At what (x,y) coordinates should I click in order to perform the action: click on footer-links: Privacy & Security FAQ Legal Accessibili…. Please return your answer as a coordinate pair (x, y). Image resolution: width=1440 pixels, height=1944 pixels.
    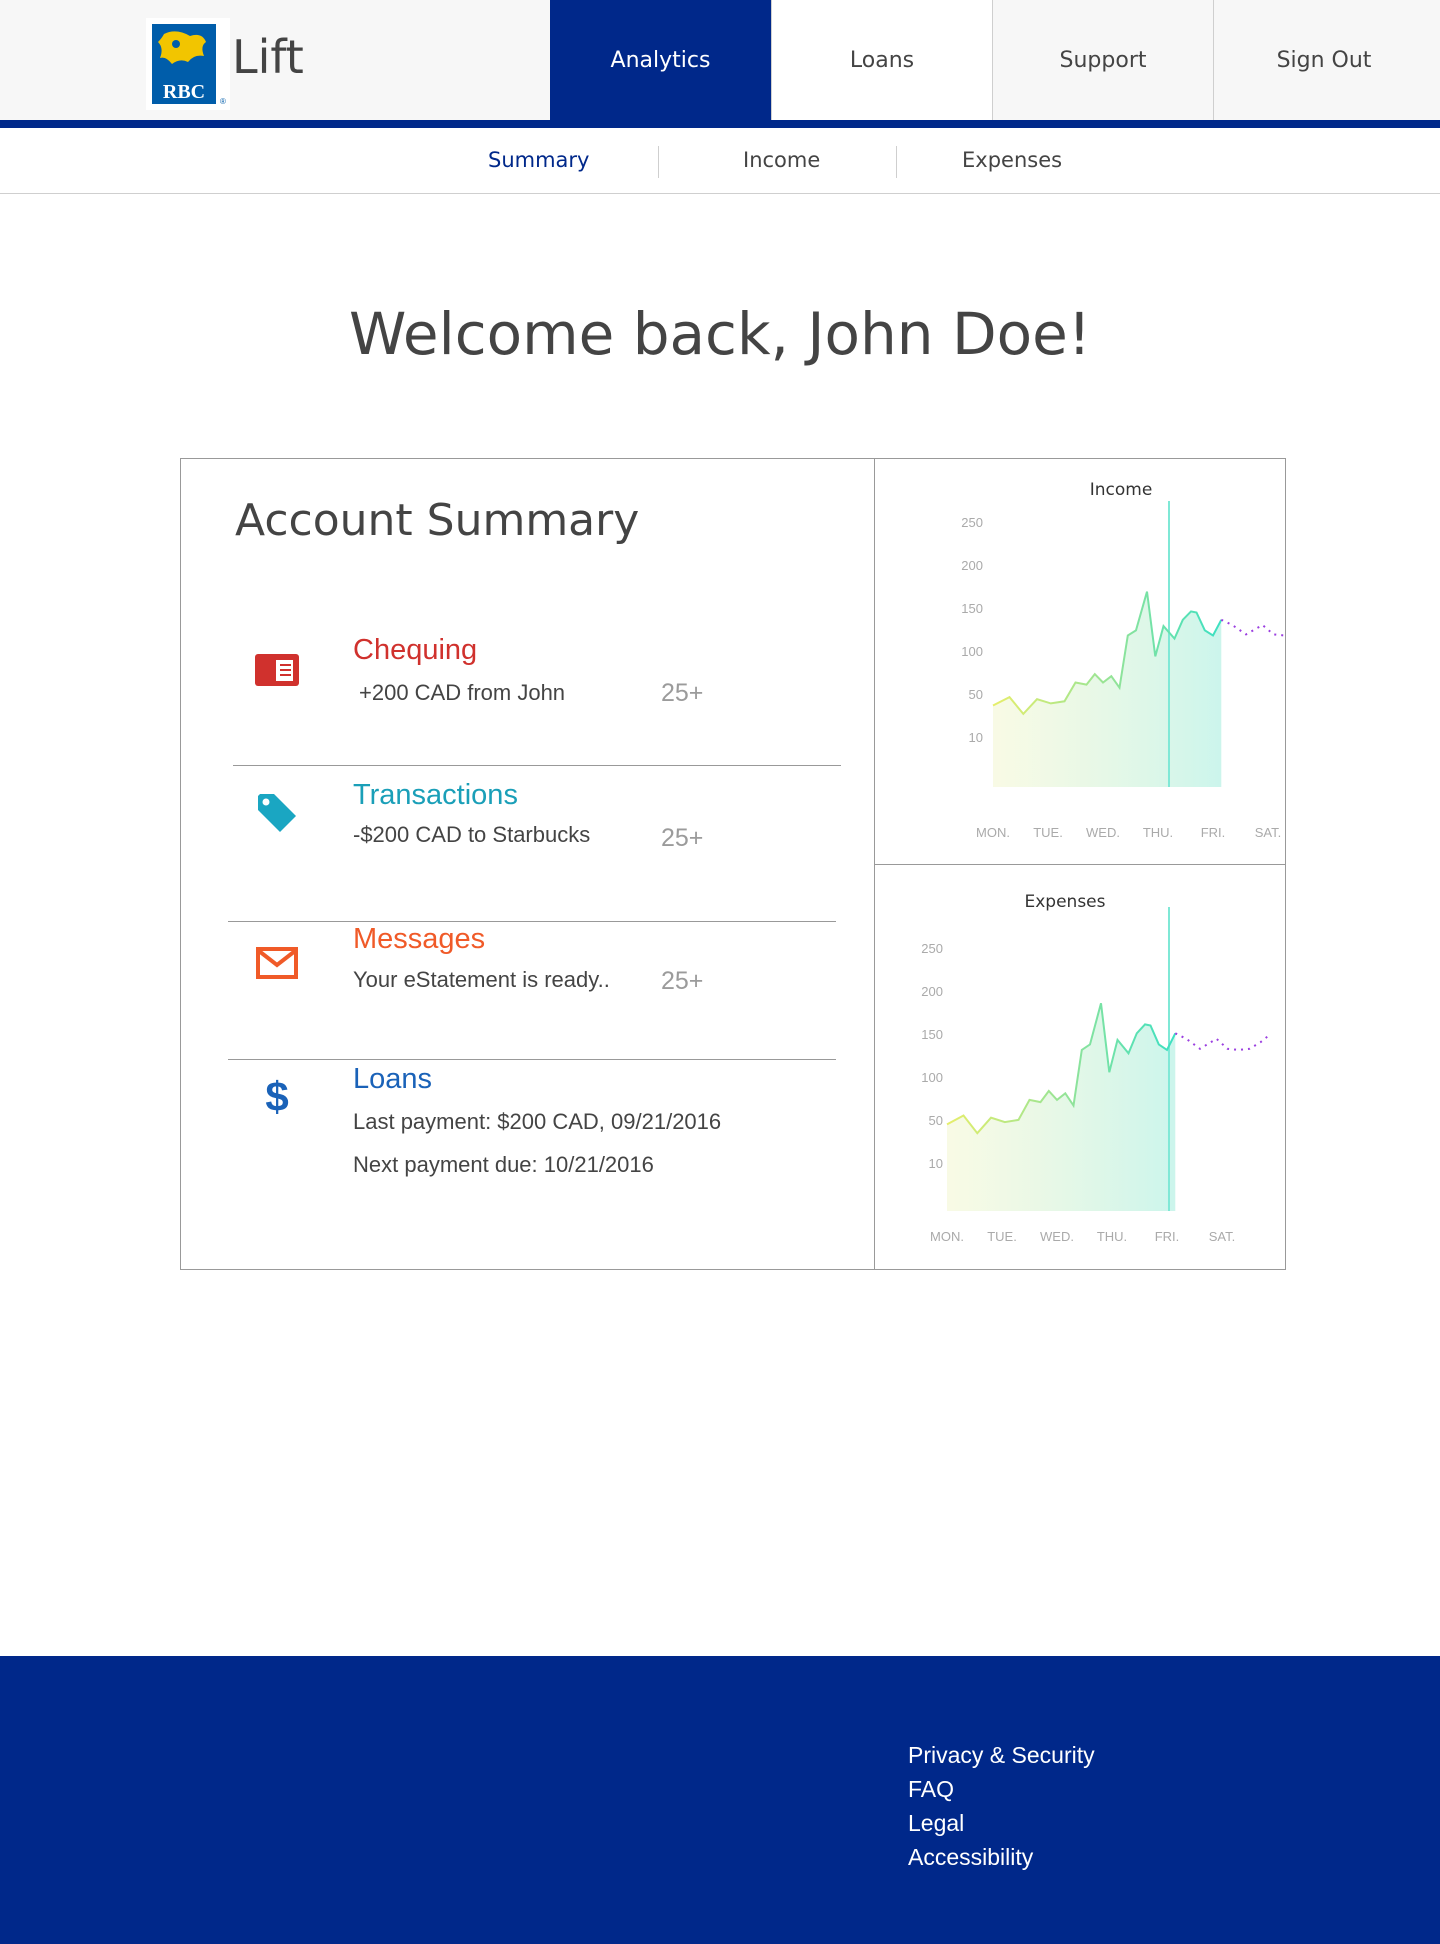
    Looking at the image, I should click on (1001, 1806).